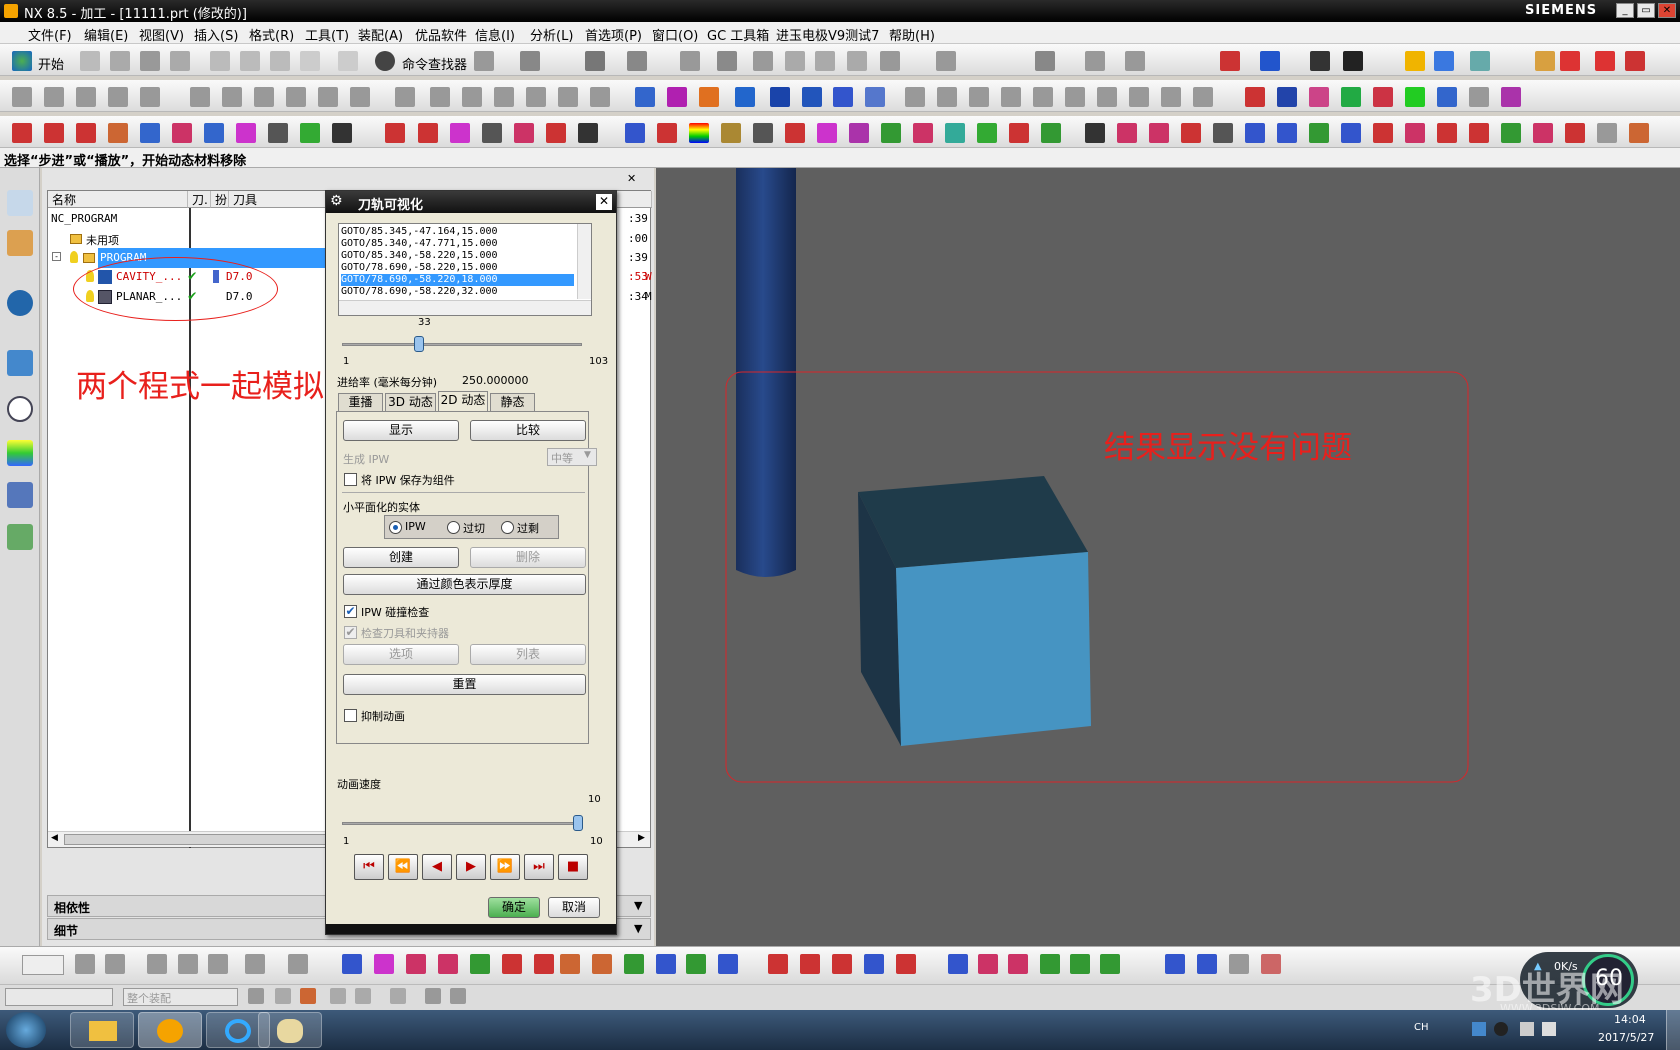  What do you see at coordinates (1570, 61) in the screenshot?
I see `grid-icon` at bounding box center [1570, 61].